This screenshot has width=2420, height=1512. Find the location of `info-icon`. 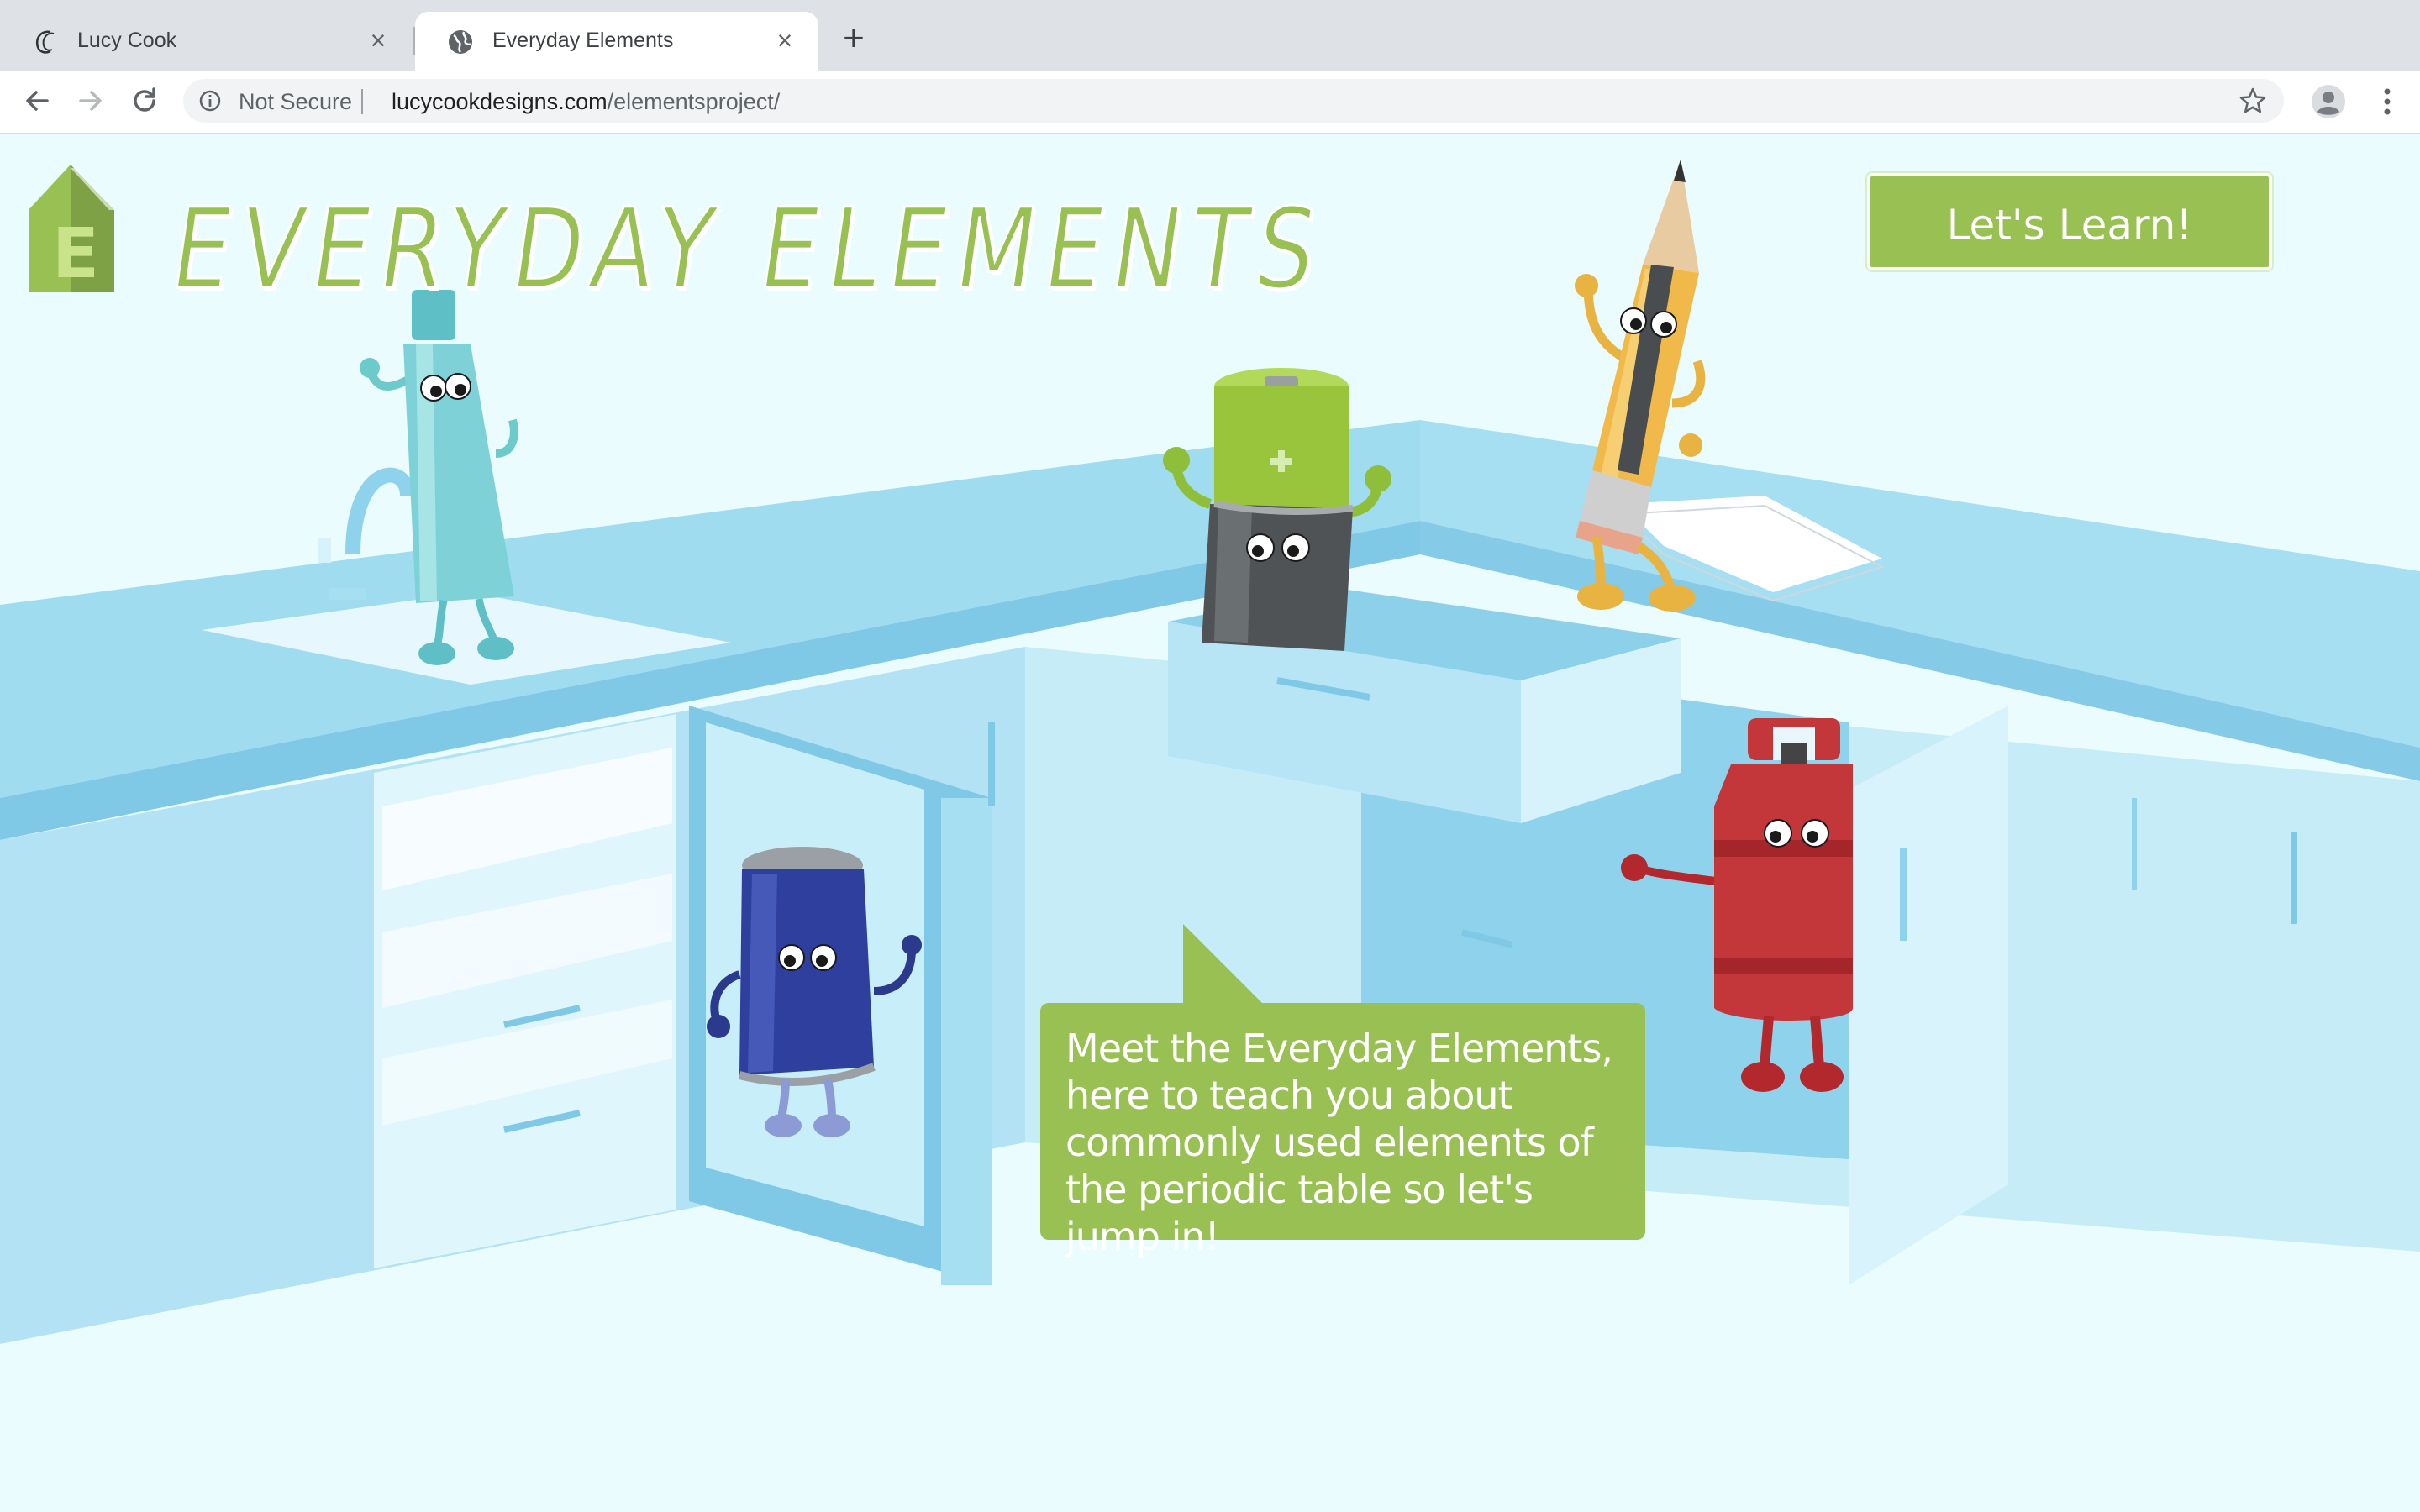

info-icon is located at coordinates (210, 101).